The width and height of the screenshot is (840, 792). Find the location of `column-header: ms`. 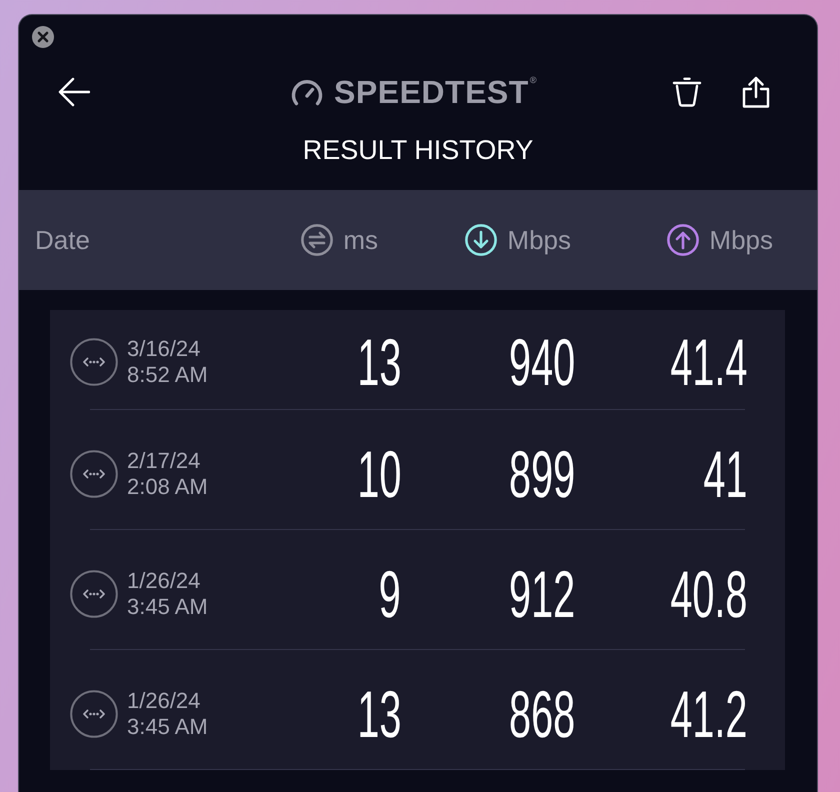

column-header: ms is located at coordinates (360, 240).